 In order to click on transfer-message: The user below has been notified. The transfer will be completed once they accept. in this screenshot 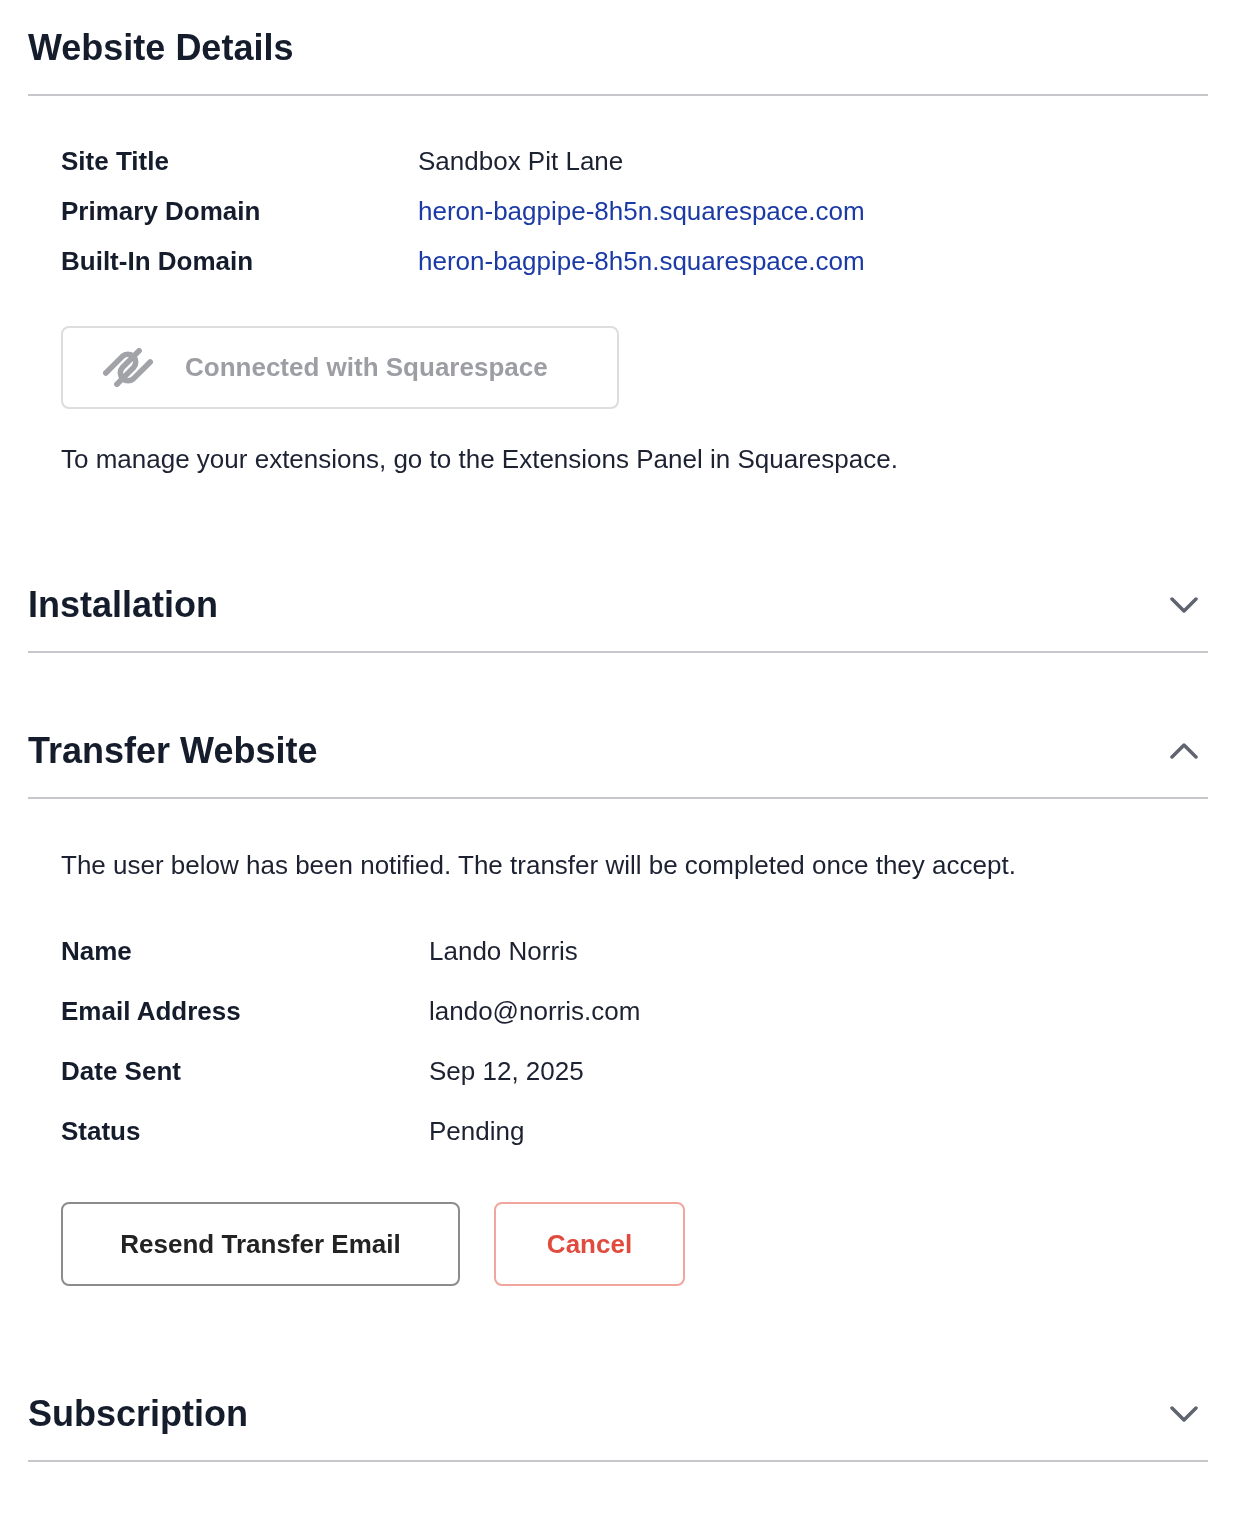, I will do `click(539, 865)`.